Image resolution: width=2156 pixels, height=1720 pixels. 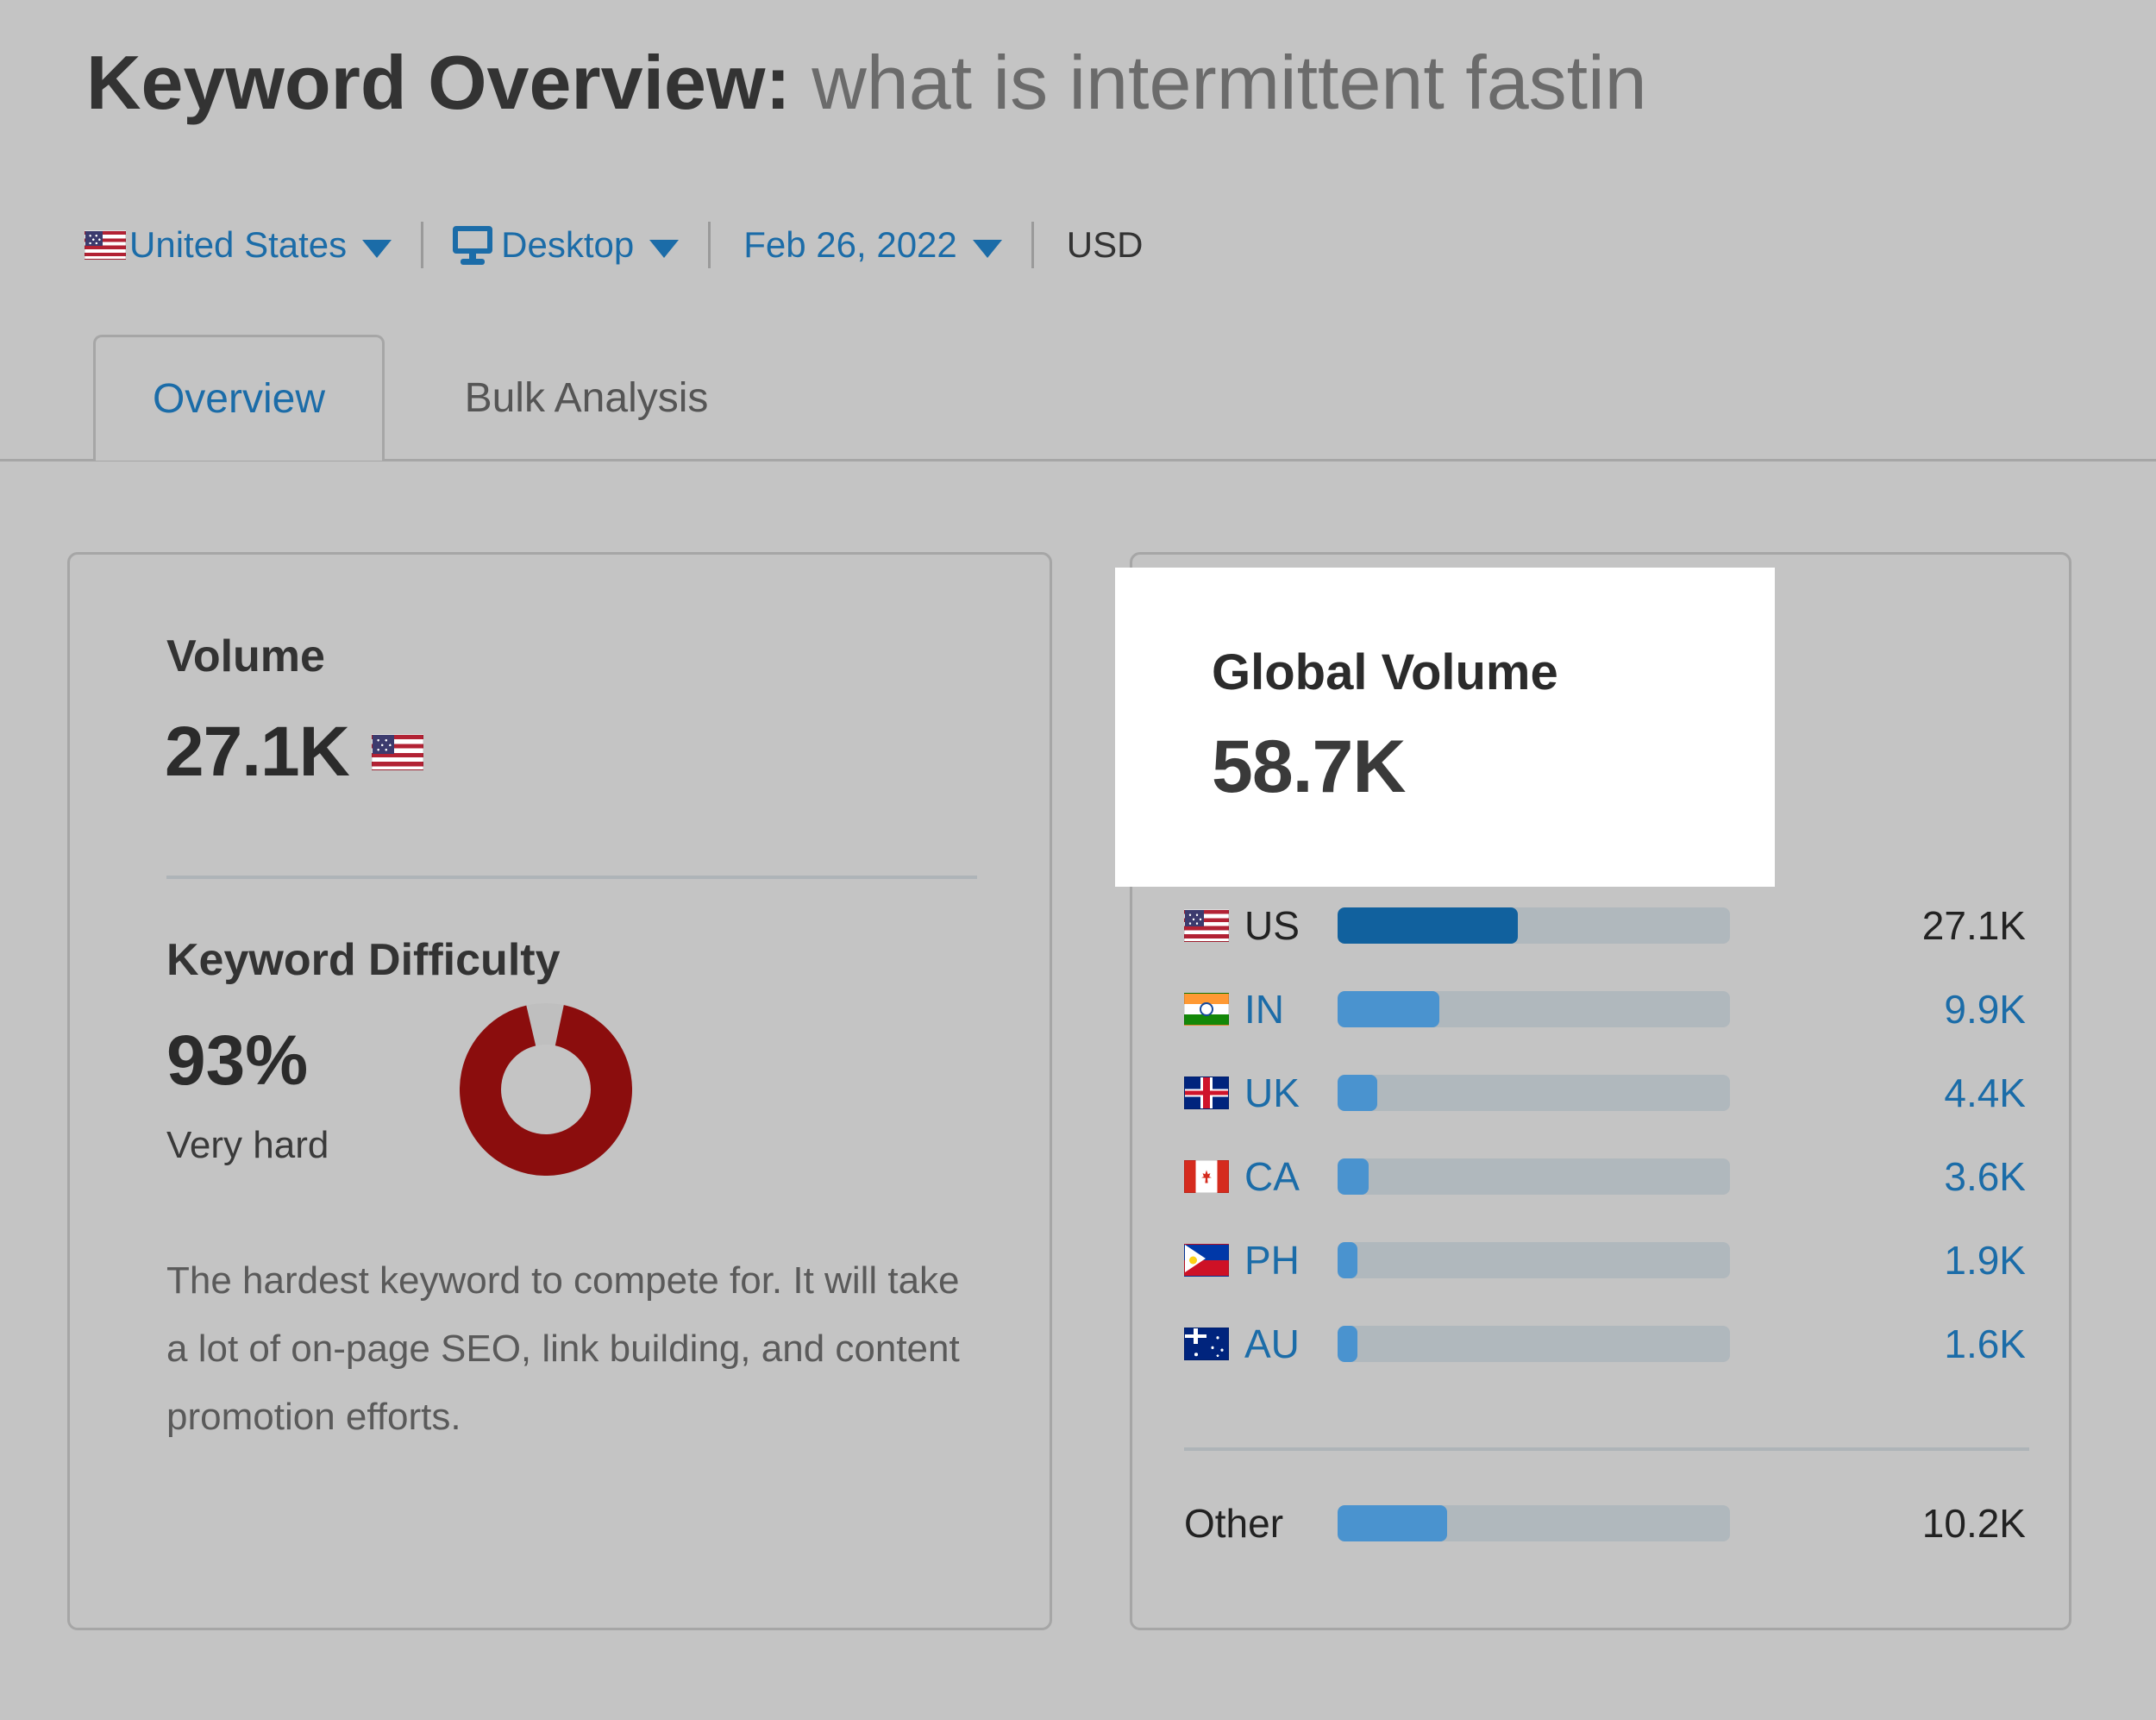 What do you see at coordinates (1985, 1010) in the screenshot?
I see `country-volume-value: 9.9K` at bounding box center [1985, 1010].